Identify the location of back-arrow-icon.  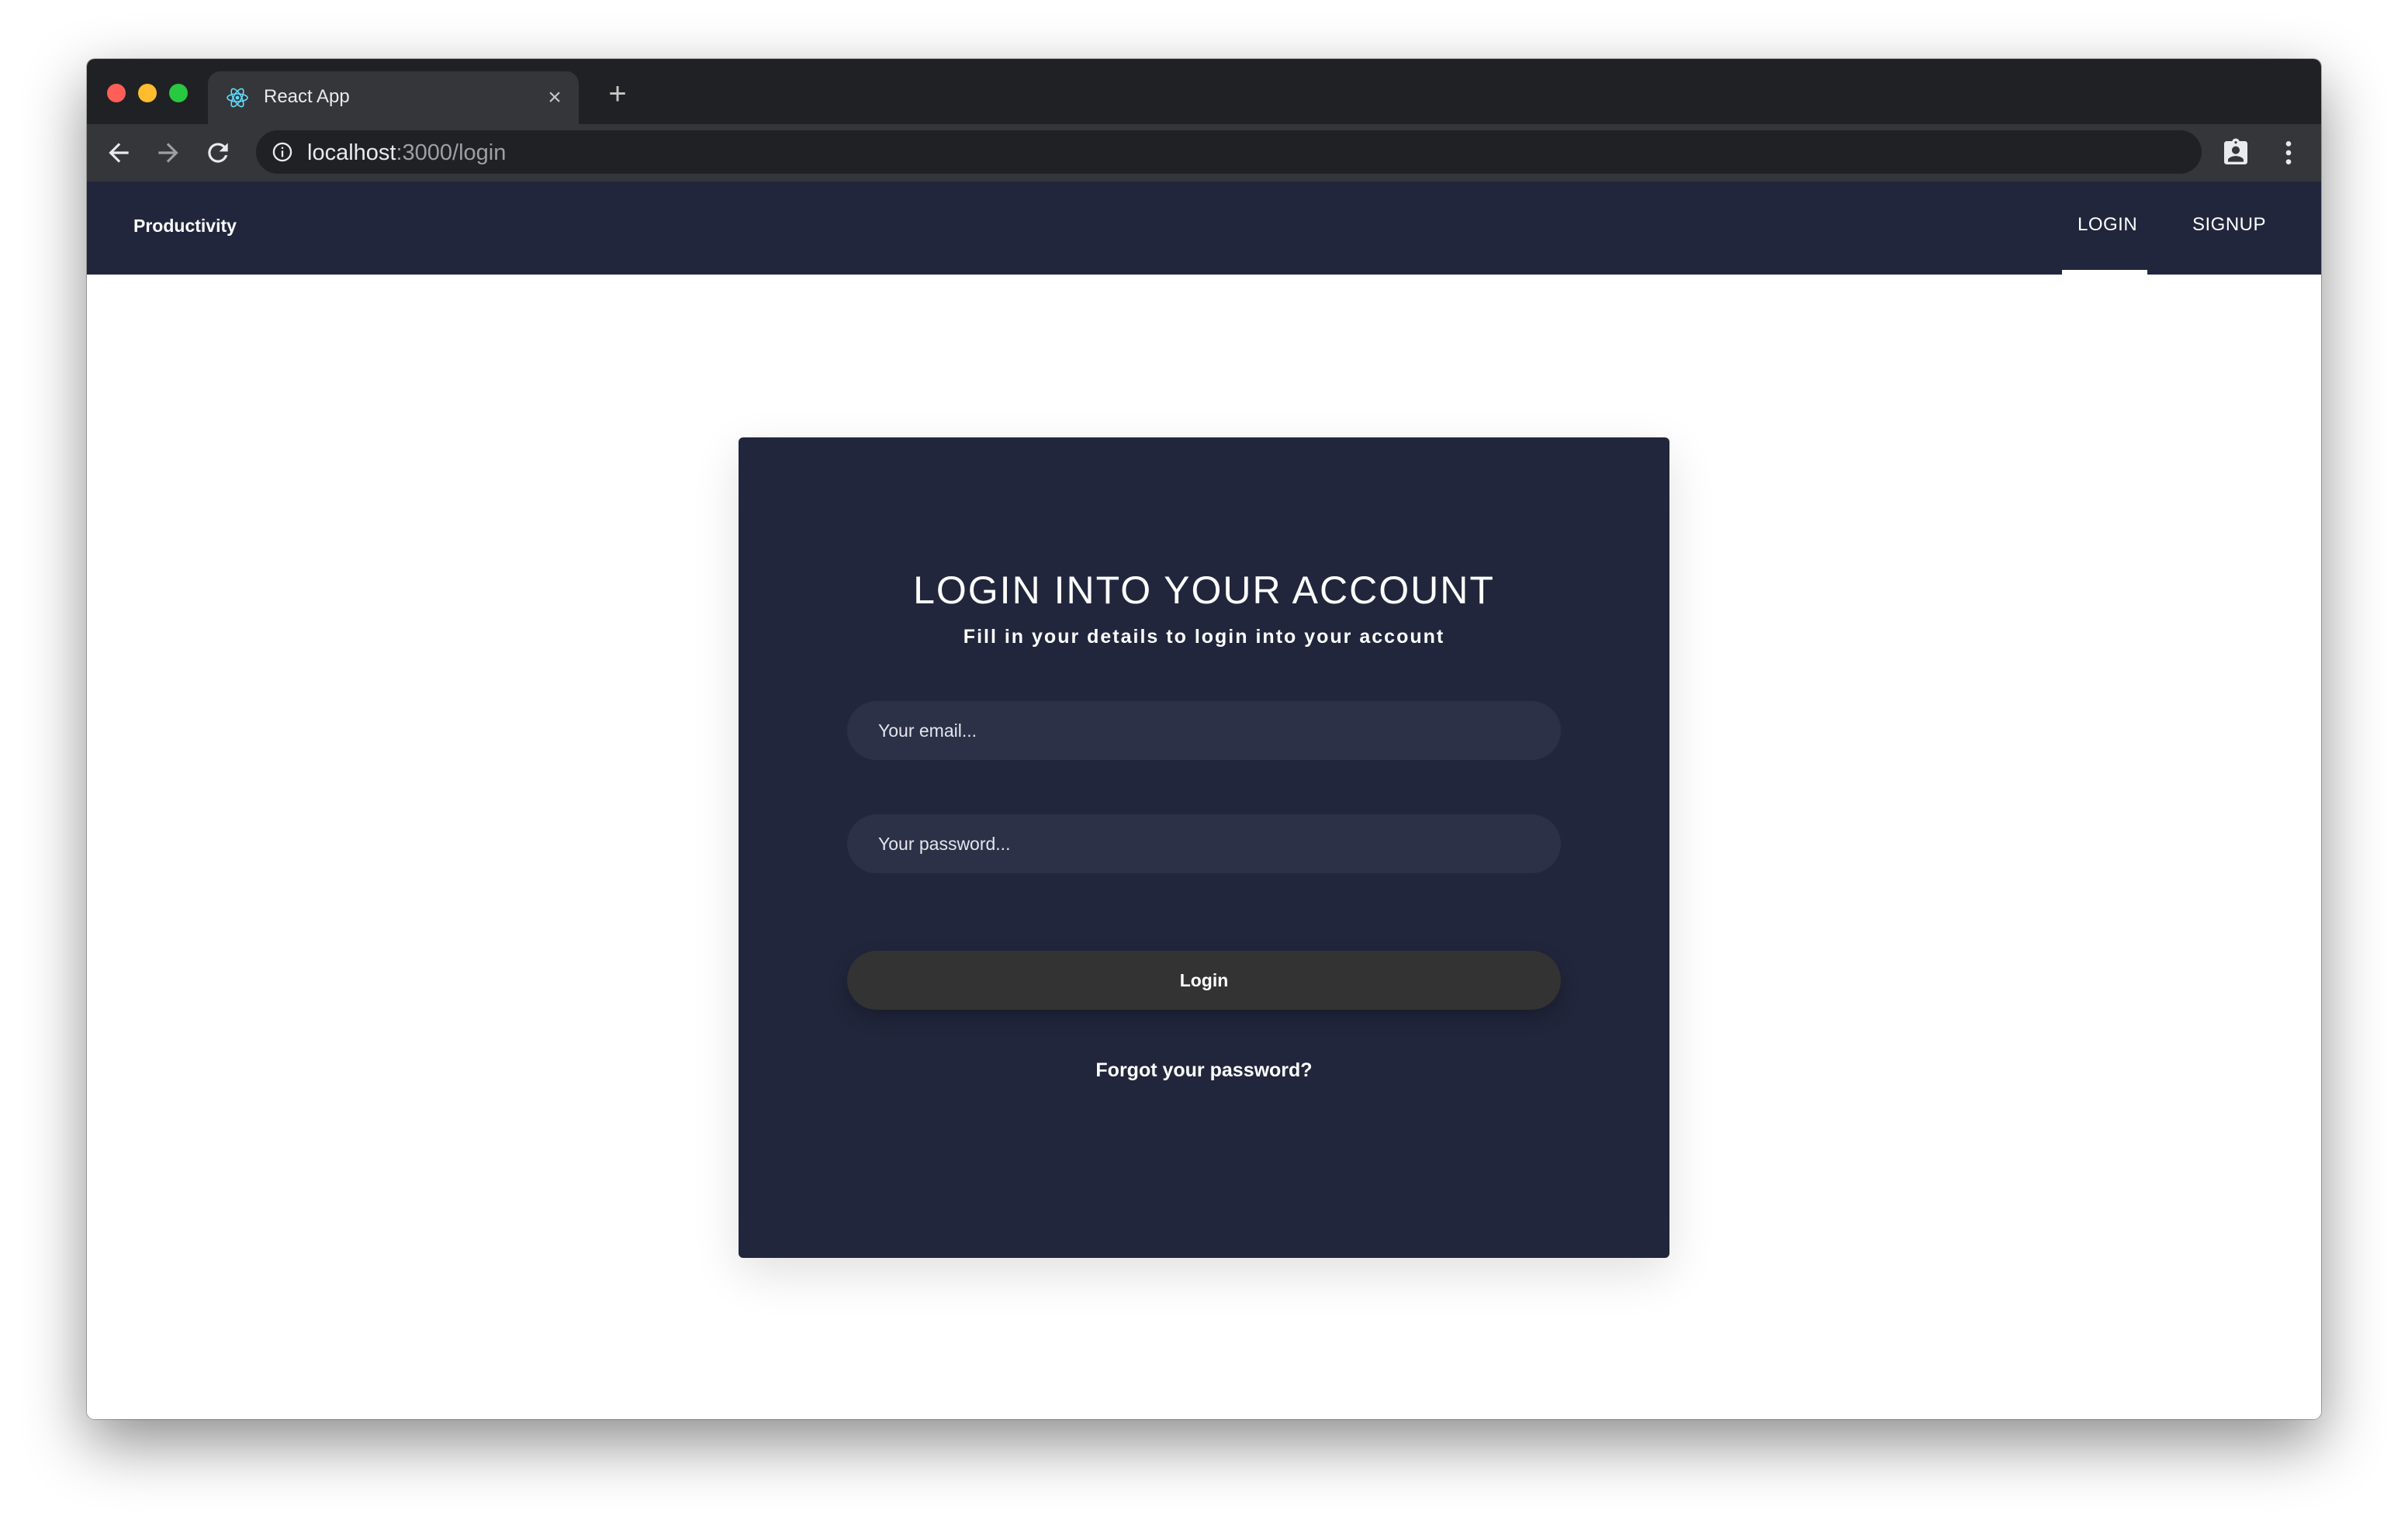
(118, 153).